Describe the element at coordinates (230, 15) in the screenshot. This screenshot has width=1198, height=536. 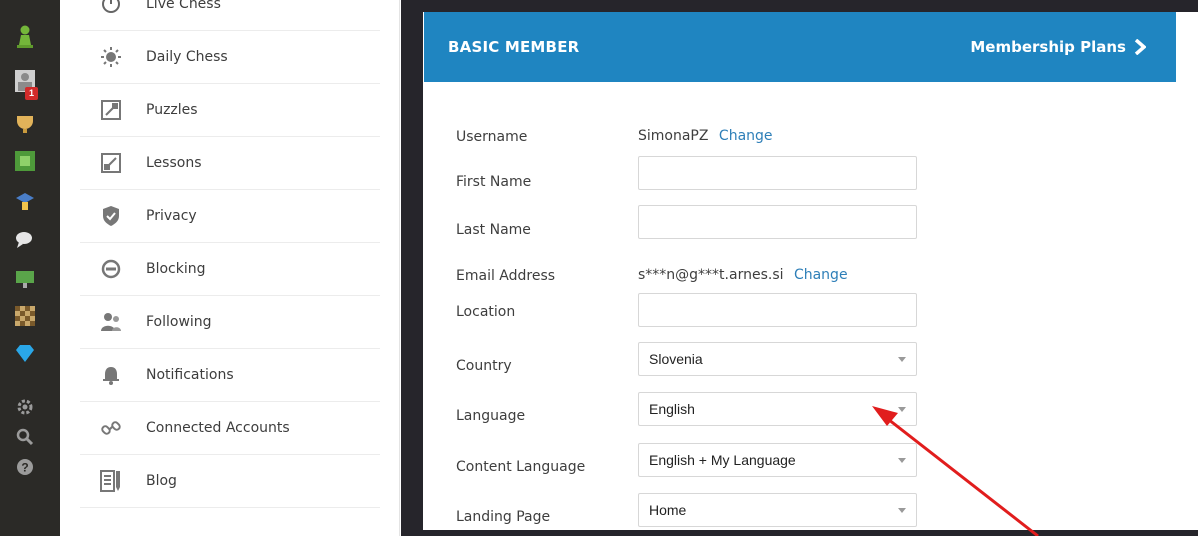
I see `menu-item-live-chess: Live Chess` at that location.